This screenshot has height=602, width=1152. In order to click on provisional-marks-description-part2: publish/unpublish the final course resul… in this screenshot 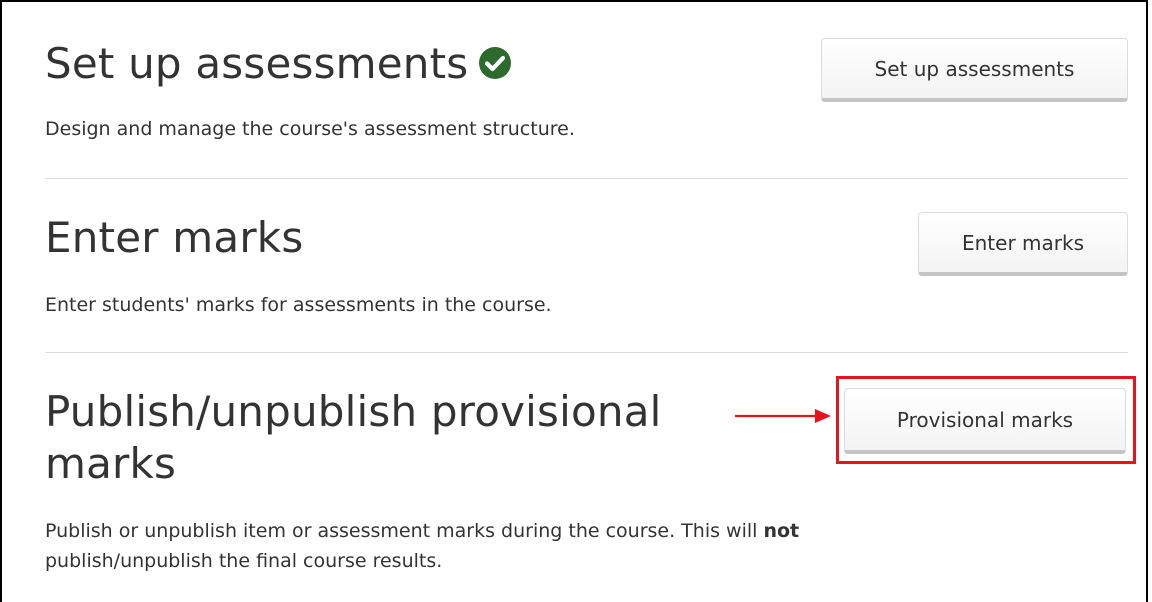, I will do `click(244, 561)`.